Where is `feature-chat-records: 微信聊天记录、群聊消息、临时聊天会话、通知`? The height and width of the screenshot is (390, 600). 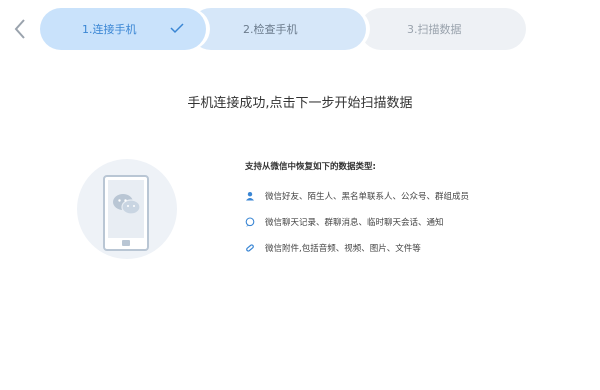 feature-chat-records: 微信聊天记录、群聊消息、临时聊天会话、通知 is located at coordinates (344, 222).